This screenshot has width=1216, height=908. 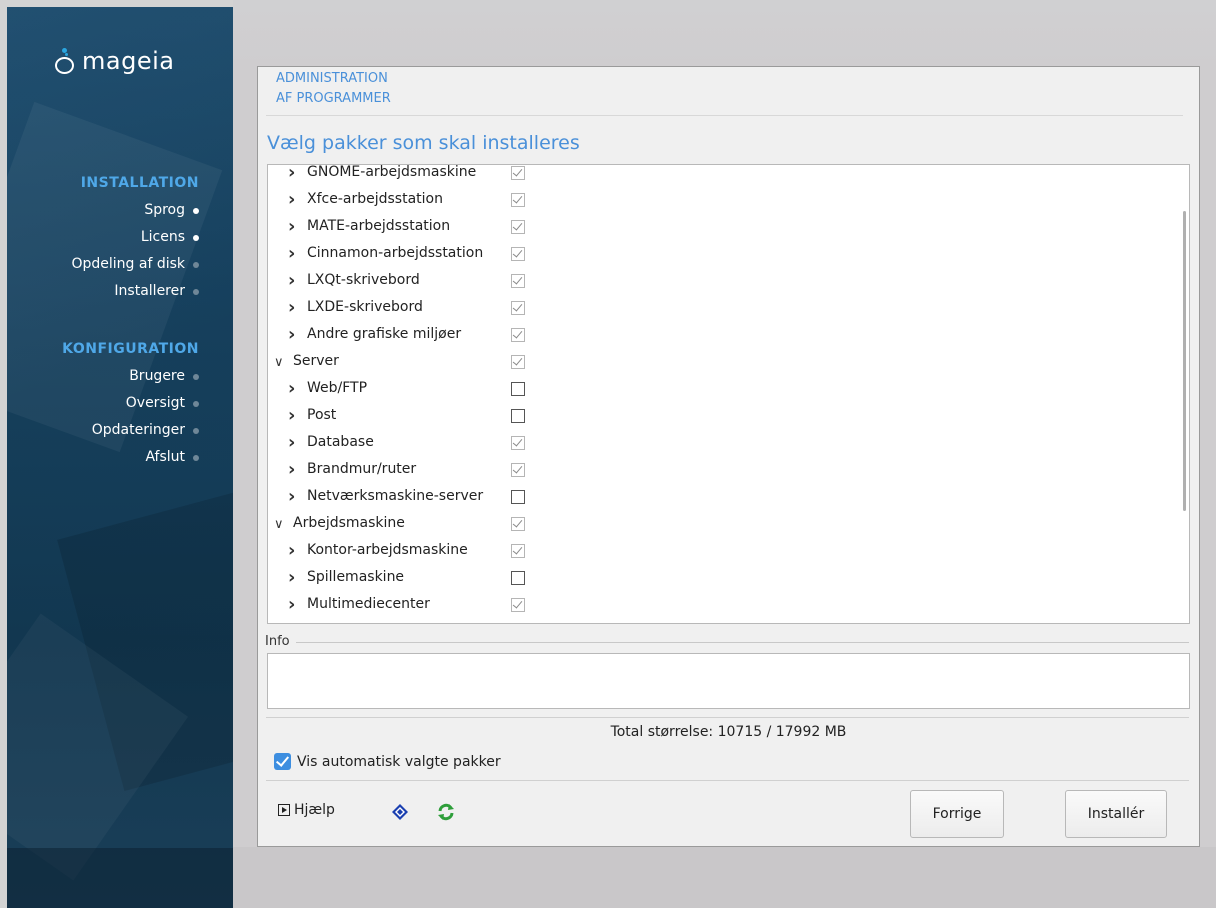 I want to click on step-licens: Licens, so click(x=135, y=237).